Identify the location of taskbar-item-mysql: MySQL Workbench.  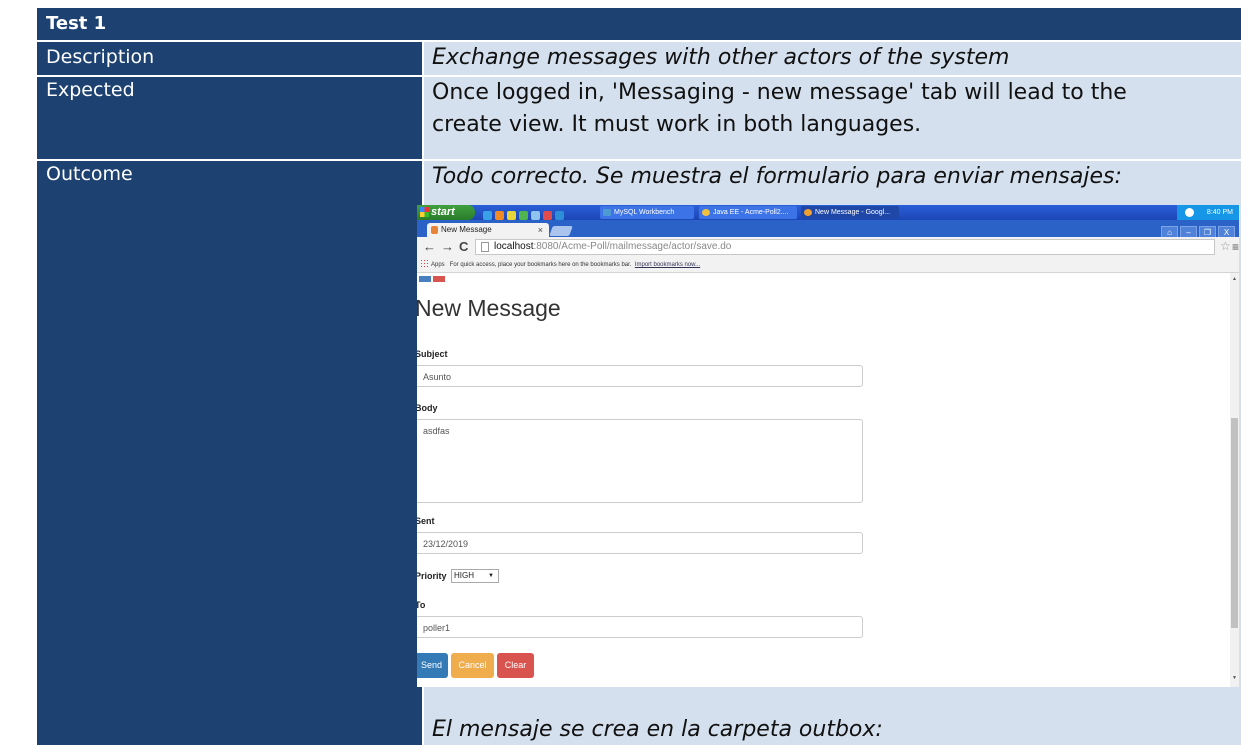
(647, 212).